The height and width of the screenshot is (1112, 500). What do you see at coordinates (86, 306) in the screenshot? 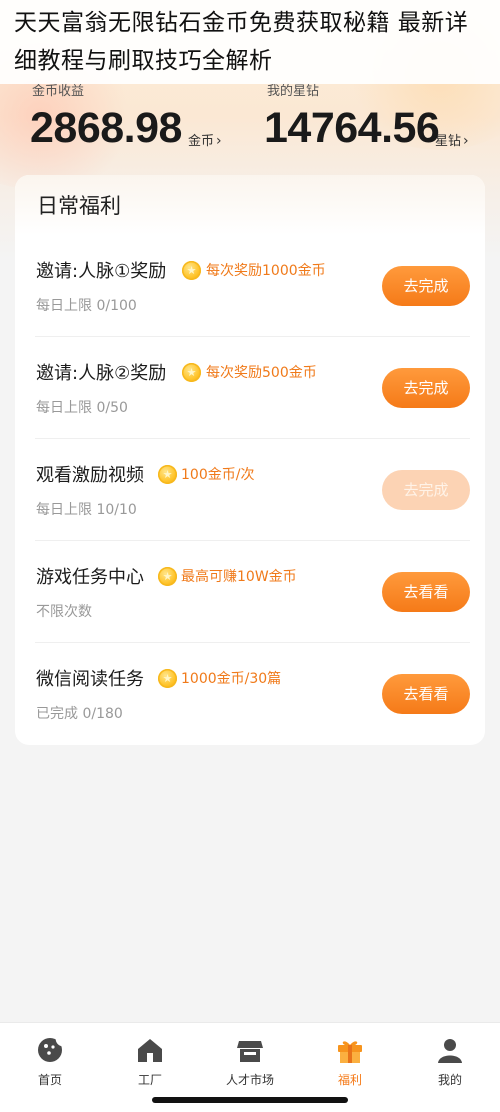
I see `task-limit: 每日上限 0/100` at bounding box center [86, 306].